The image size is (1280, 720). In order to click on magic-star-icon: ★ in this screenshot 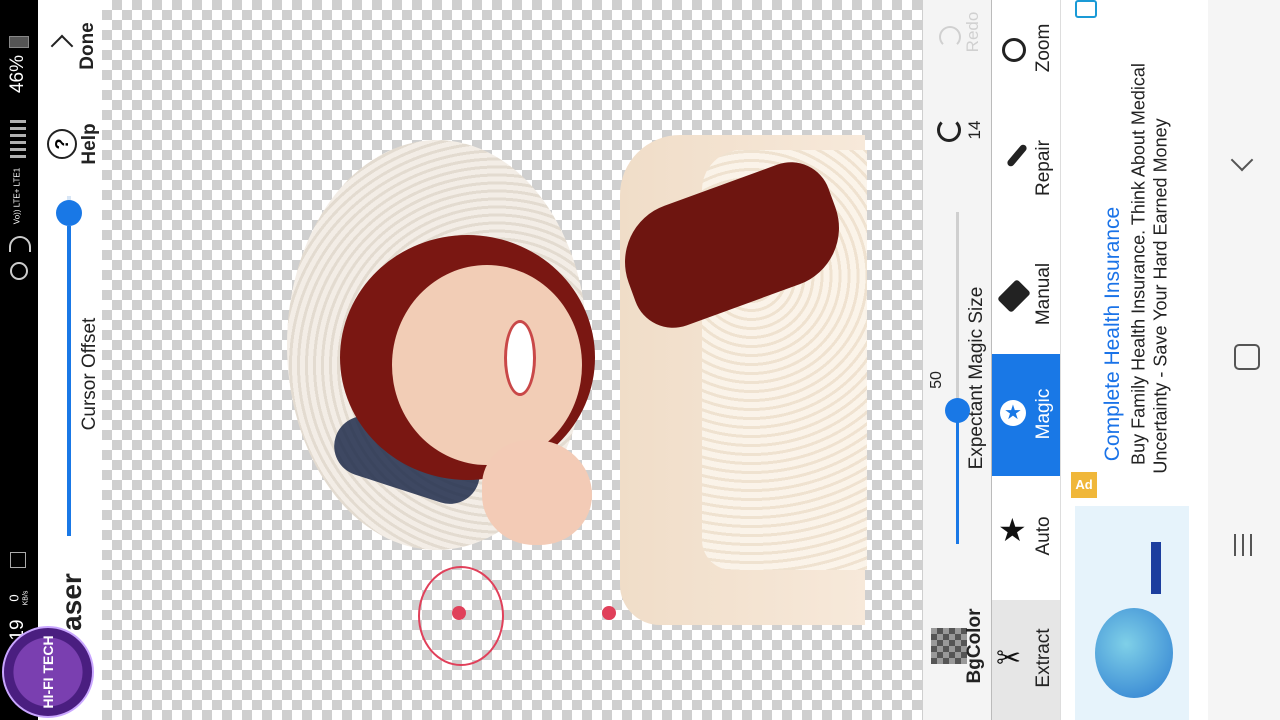, I will do `click(1013, 413)`.